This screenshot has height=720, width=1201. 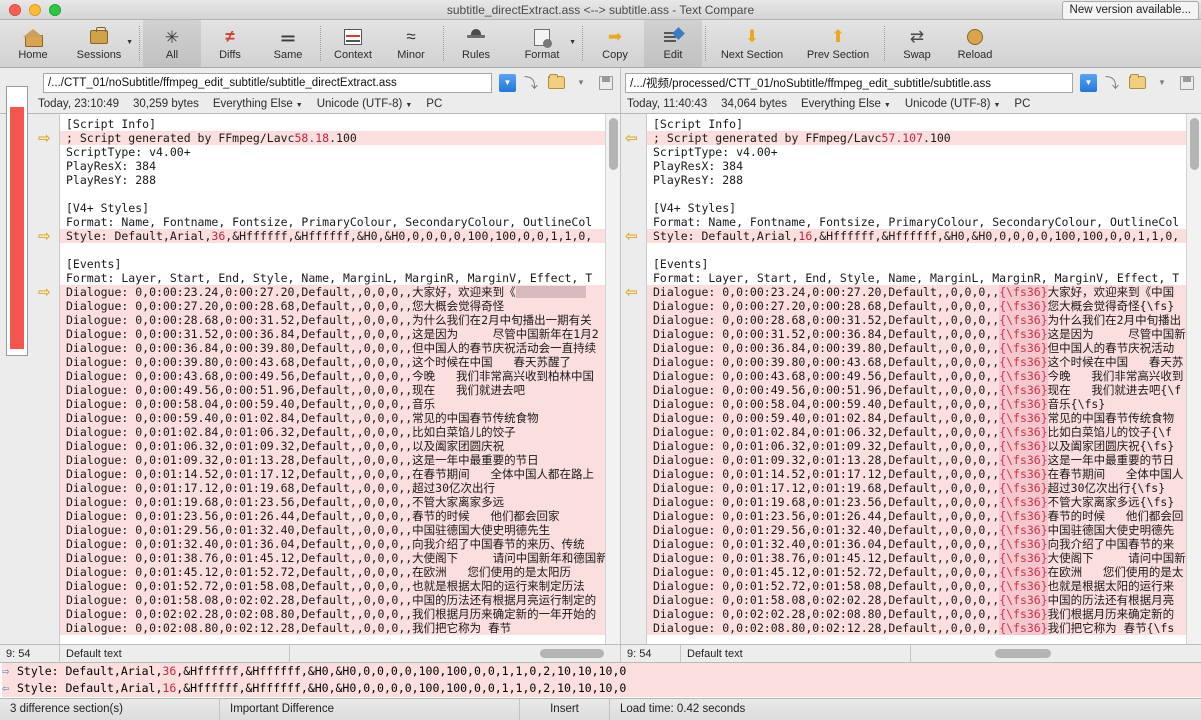 What do you see at coordinates (332, 152) in the screenshot?
I see `code-line: ScriptType: v4.00+` at bounding box center [332, 152].